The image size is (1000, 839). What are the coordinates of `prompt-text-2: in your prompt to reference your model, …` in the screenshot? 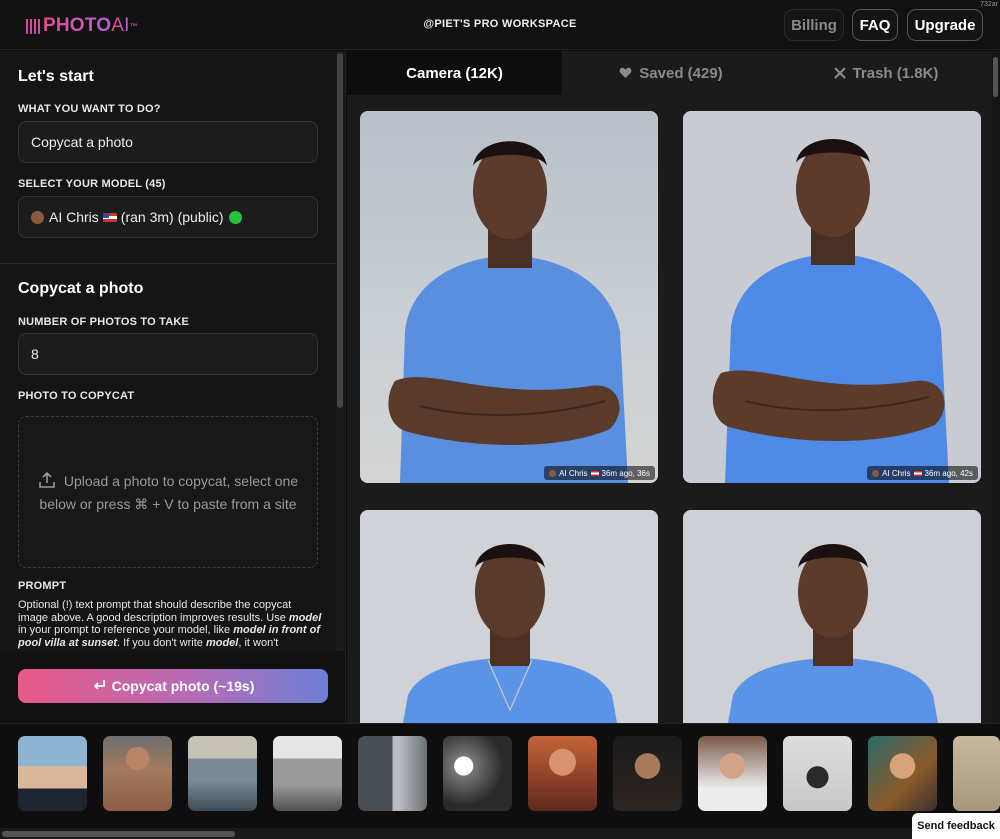 It's located at (126, 630).